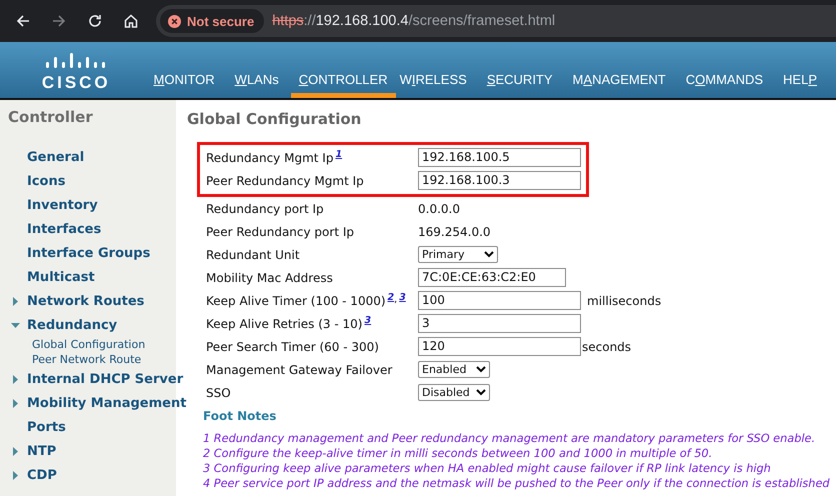 This screenshot has width=836, height=496. What do you see at coordinates (72, 325) in the screenshot?
I see `sidebar-link: Redundancy` at bounding box center [72, 325].